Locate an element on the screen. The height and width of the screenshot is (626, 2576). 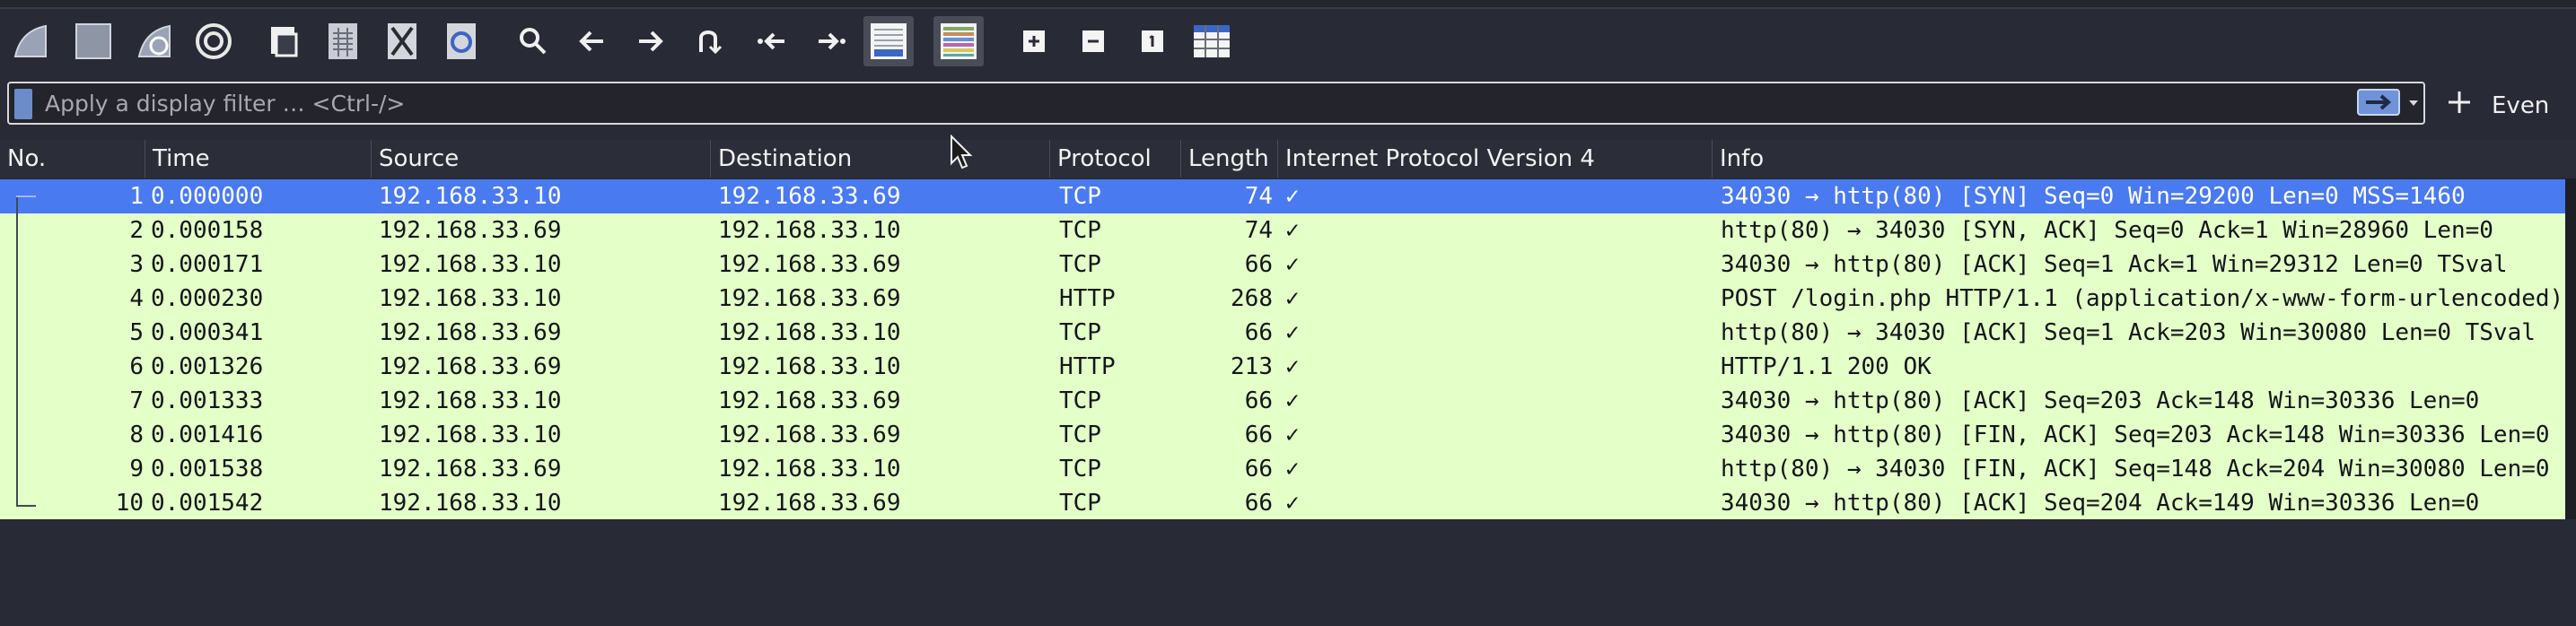
packet-time: 0.001326 is located at coordinates (207, 366).